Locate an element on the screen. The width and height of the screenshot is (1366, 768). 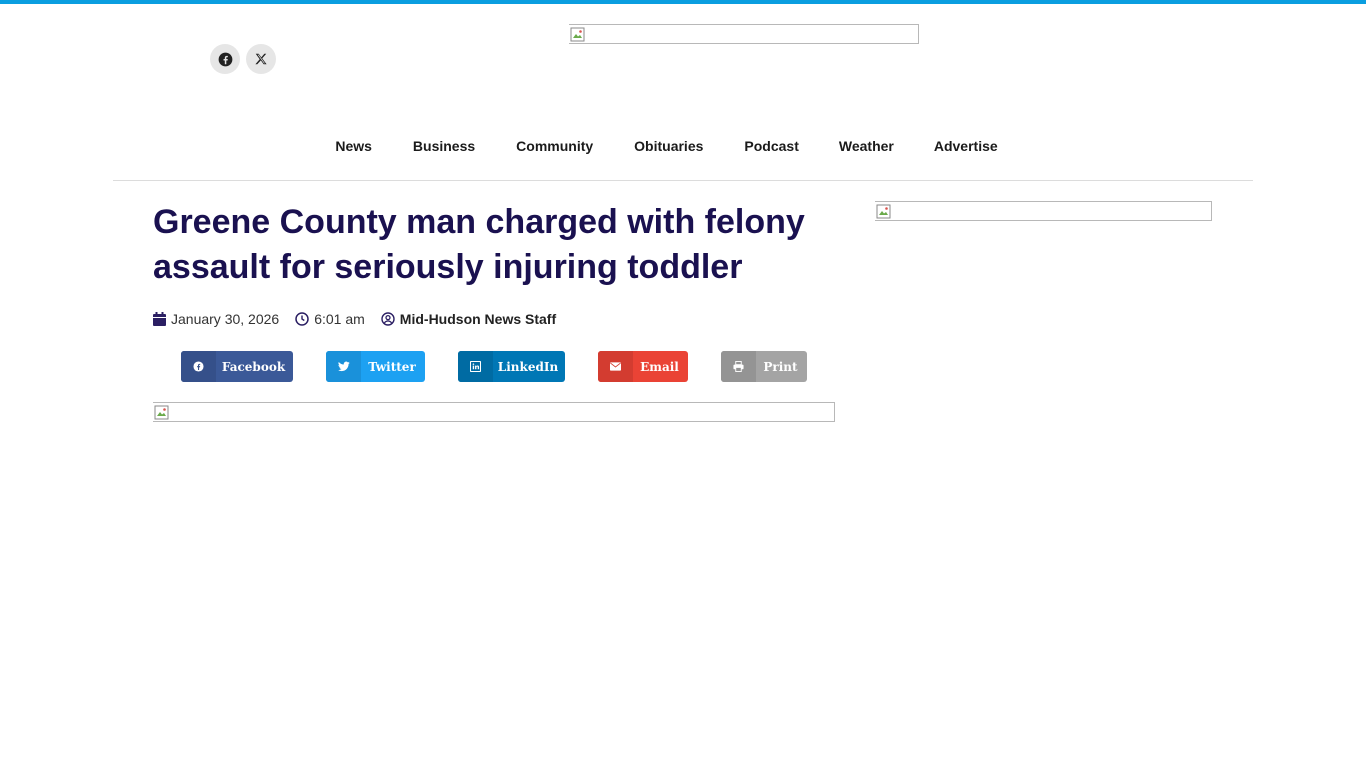
social-links is located at coordinates (243, 59).